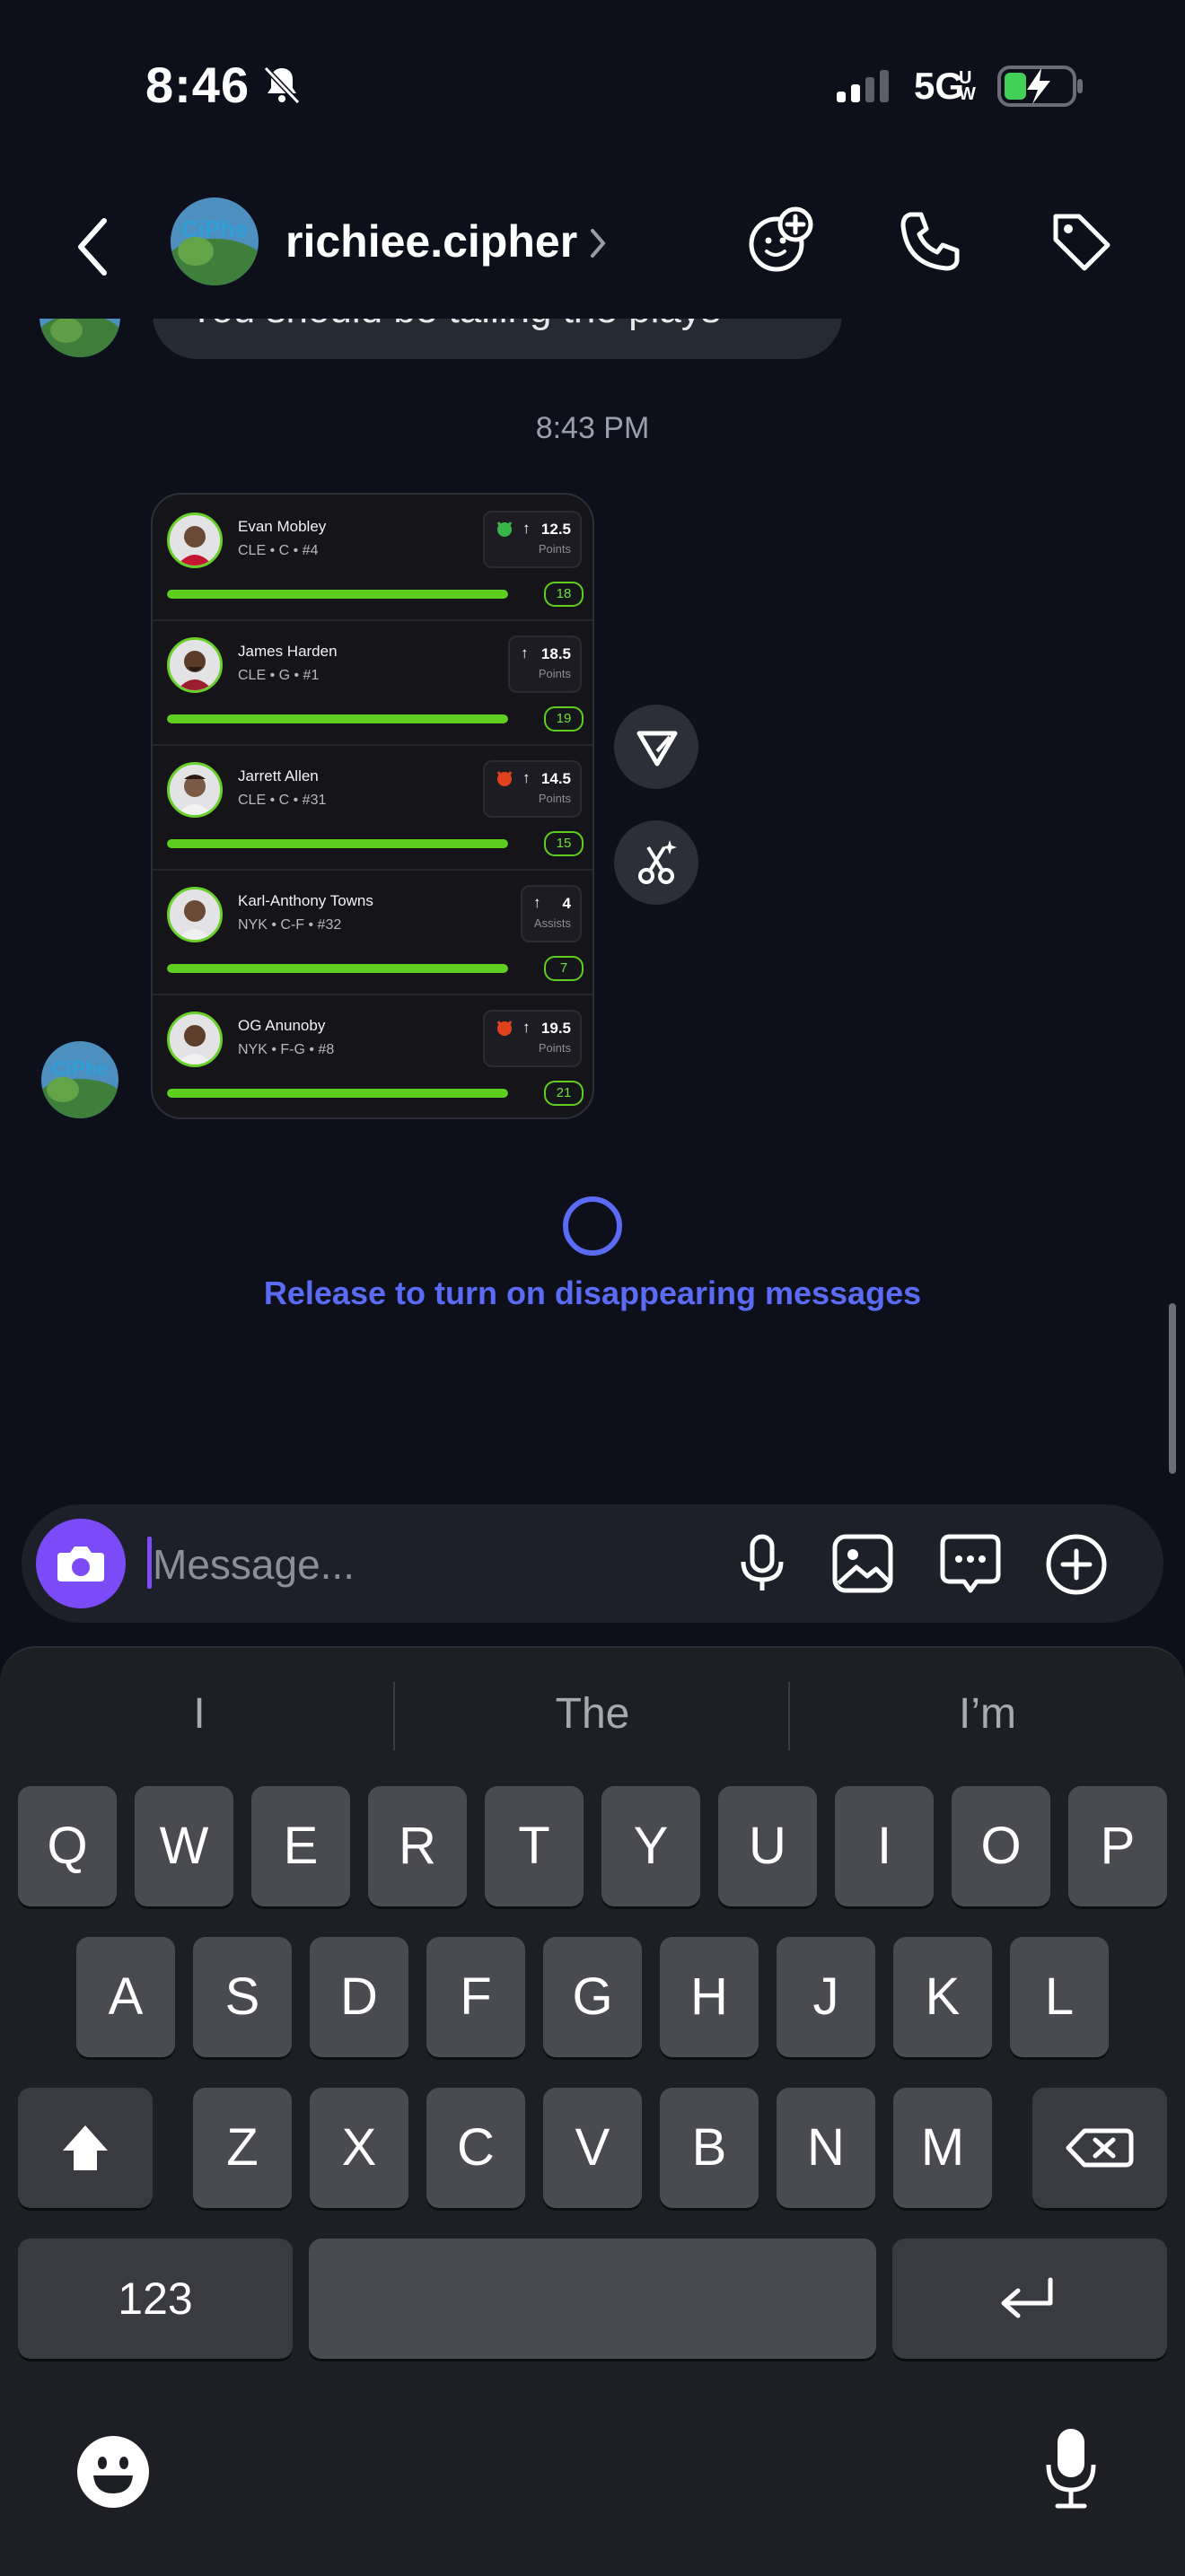  I want to click on message-input, so click(440, 1564).